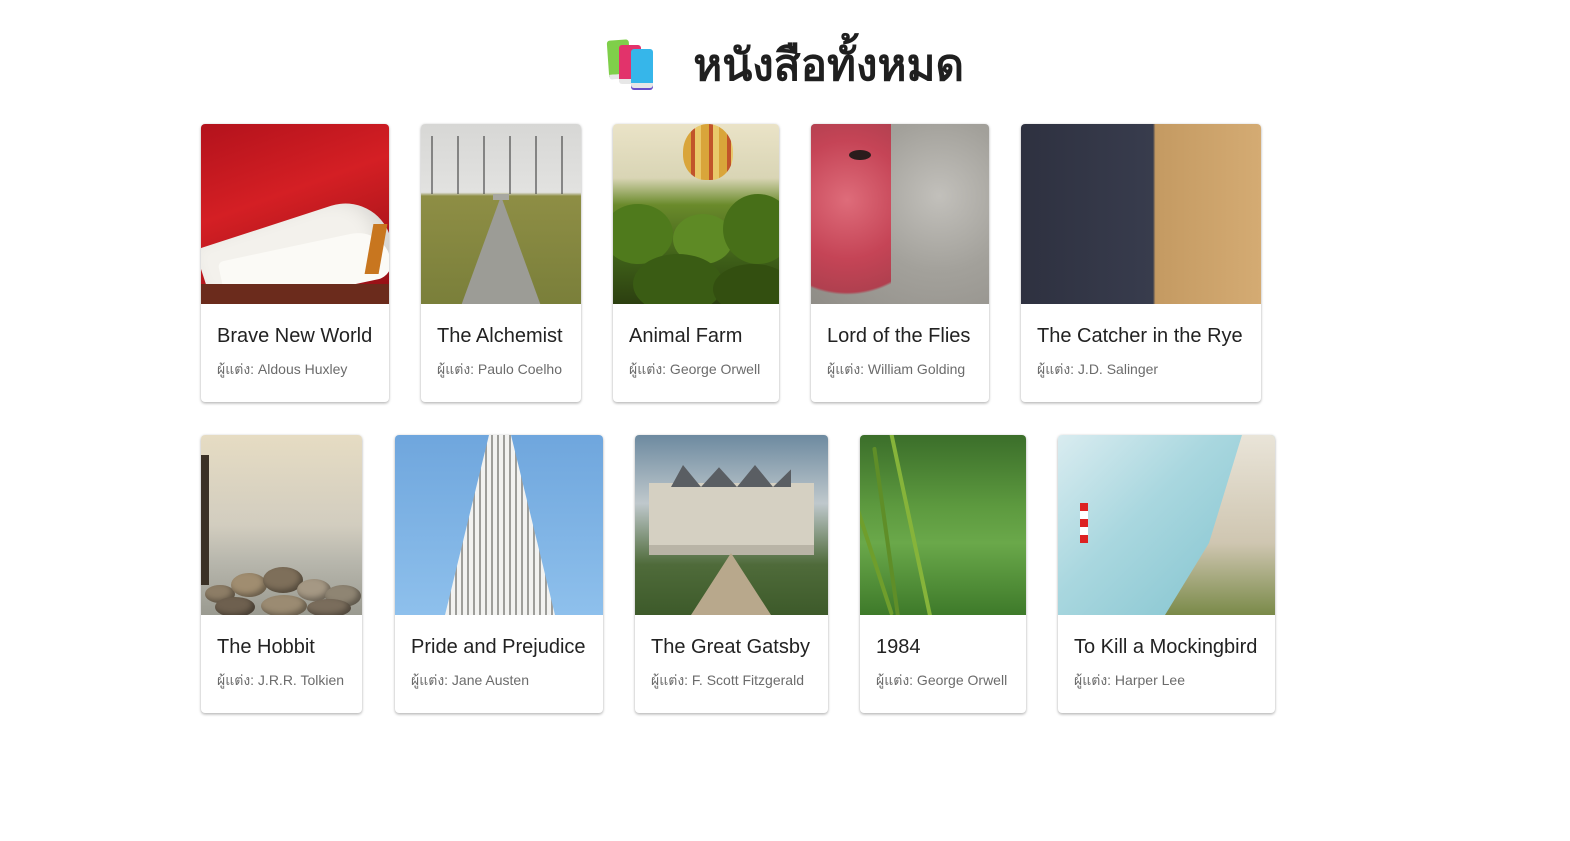  Describe the element at coordinates (500, 336) in the screenshot. I see `book-title: The Alchemist` at that location.